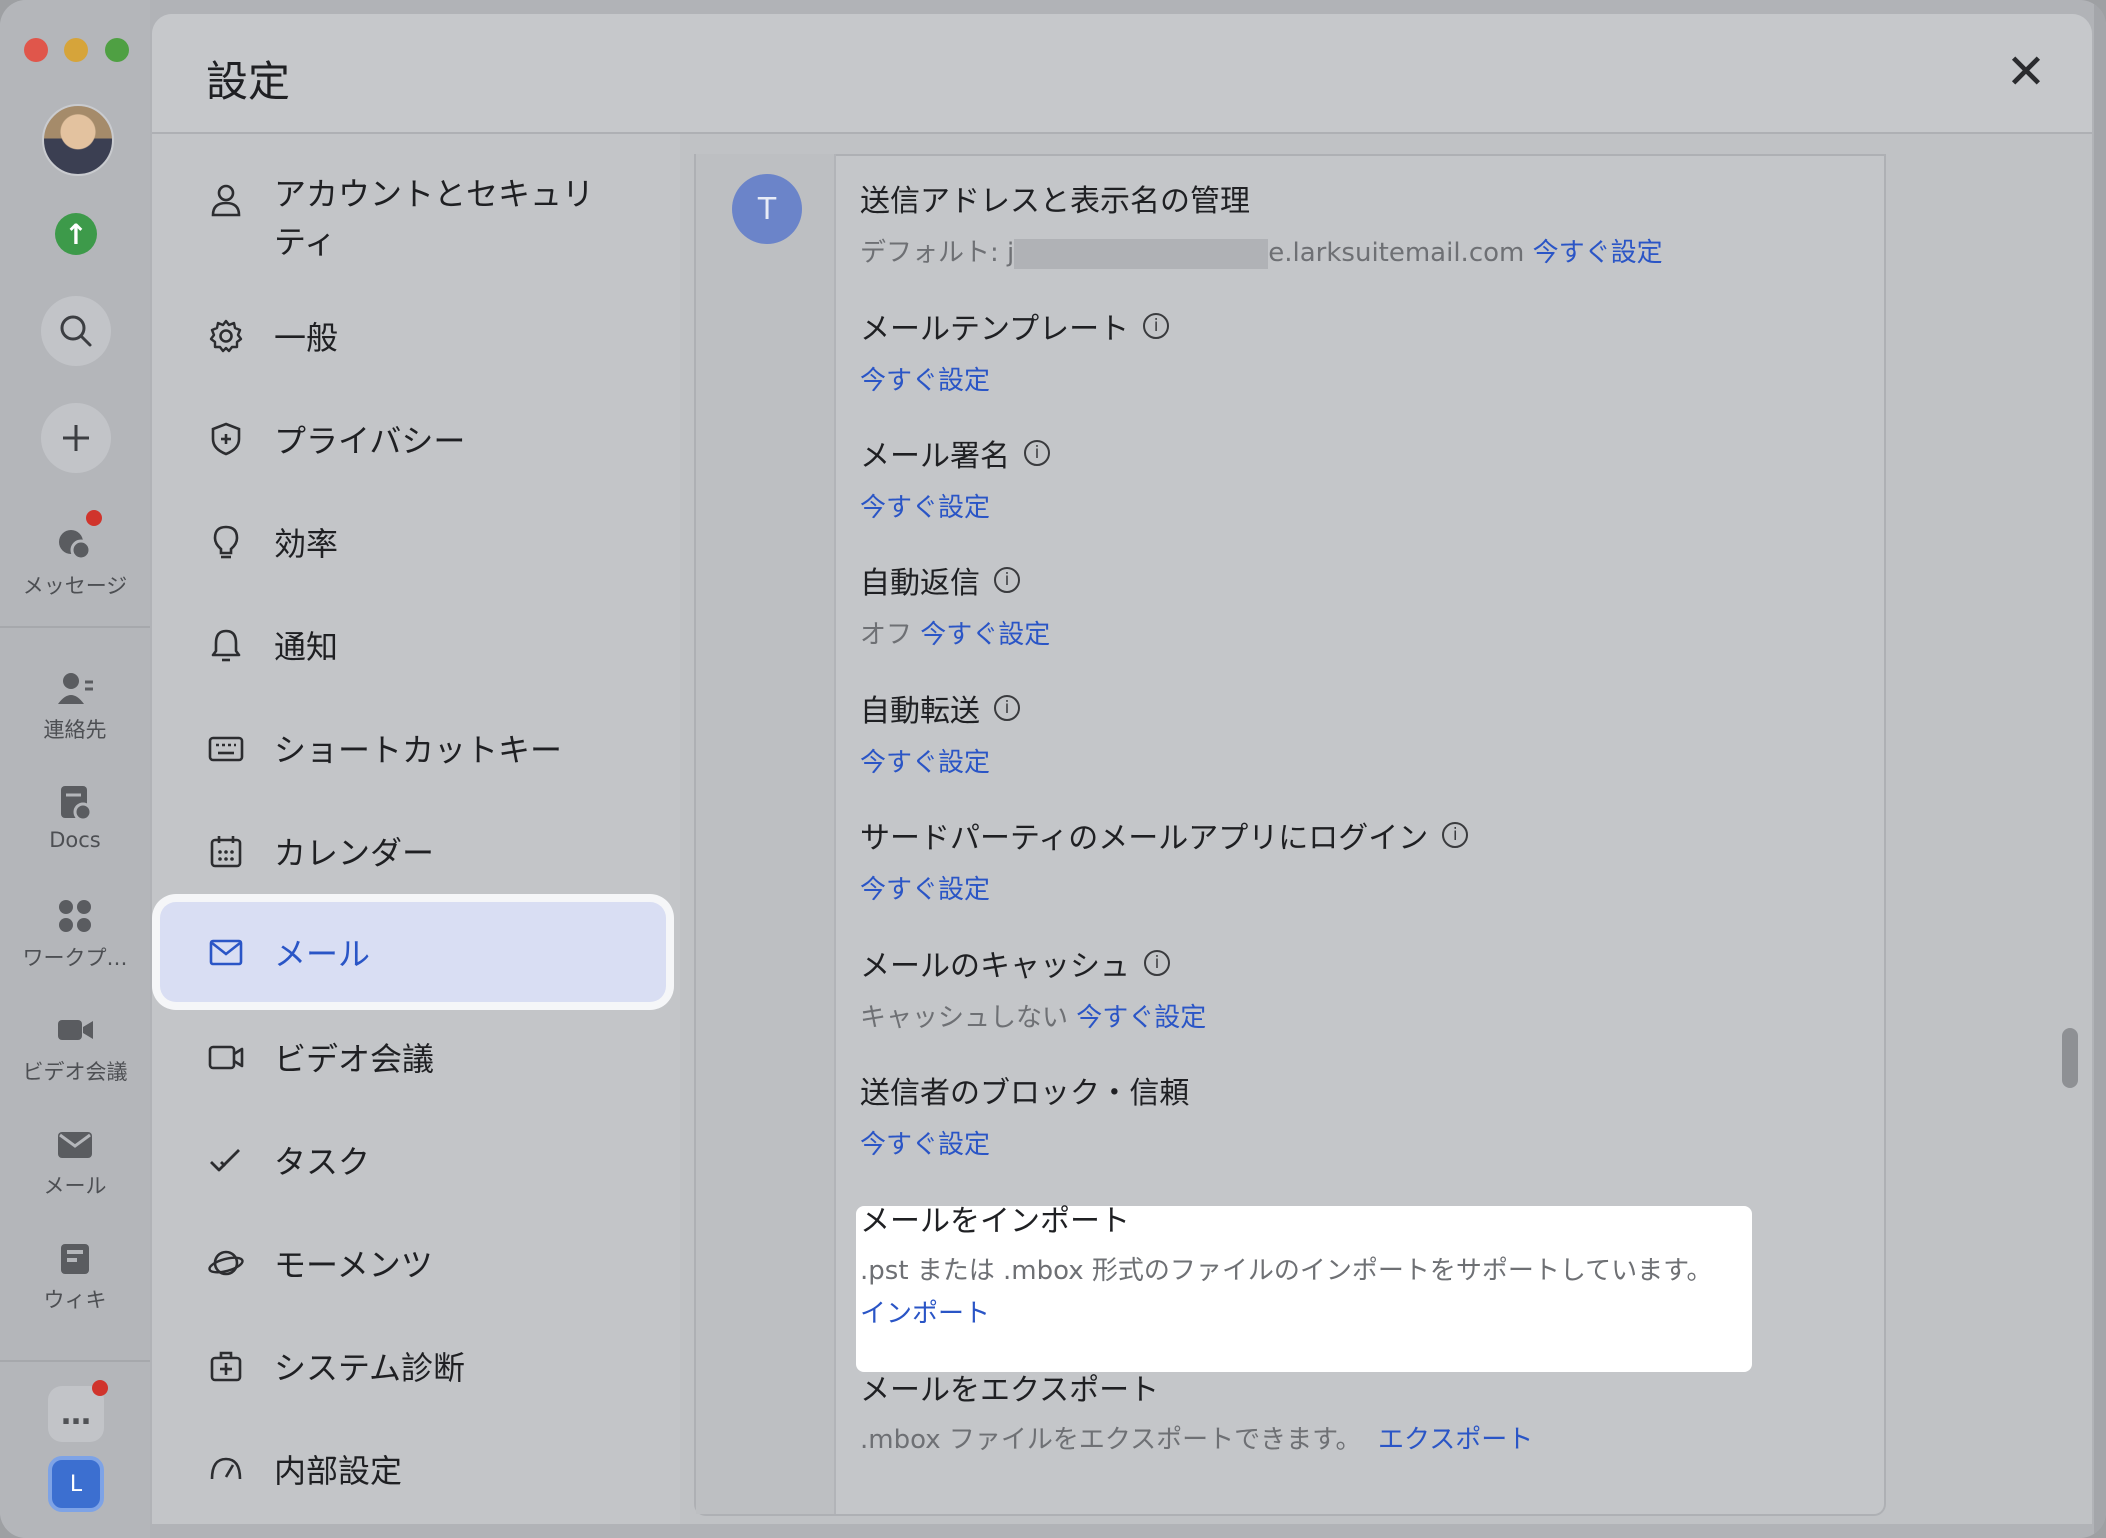 This screenshot has height=1538, width=2106. What do you see at coordinates (75, 1186) in the screenshot?
I see `rail-item-label: メール` at bounding box center [75, 1186].